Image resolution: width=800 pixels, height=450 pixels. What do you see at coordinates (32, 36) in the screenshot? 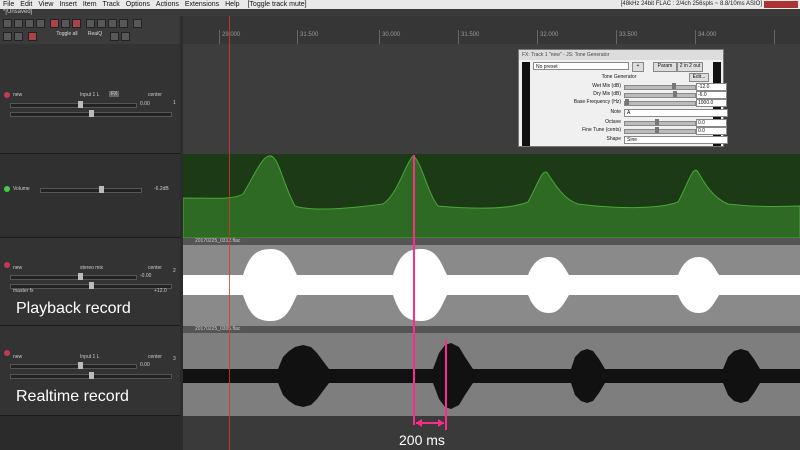
I see `record-arm-icon` at bounding box center [32, 36].